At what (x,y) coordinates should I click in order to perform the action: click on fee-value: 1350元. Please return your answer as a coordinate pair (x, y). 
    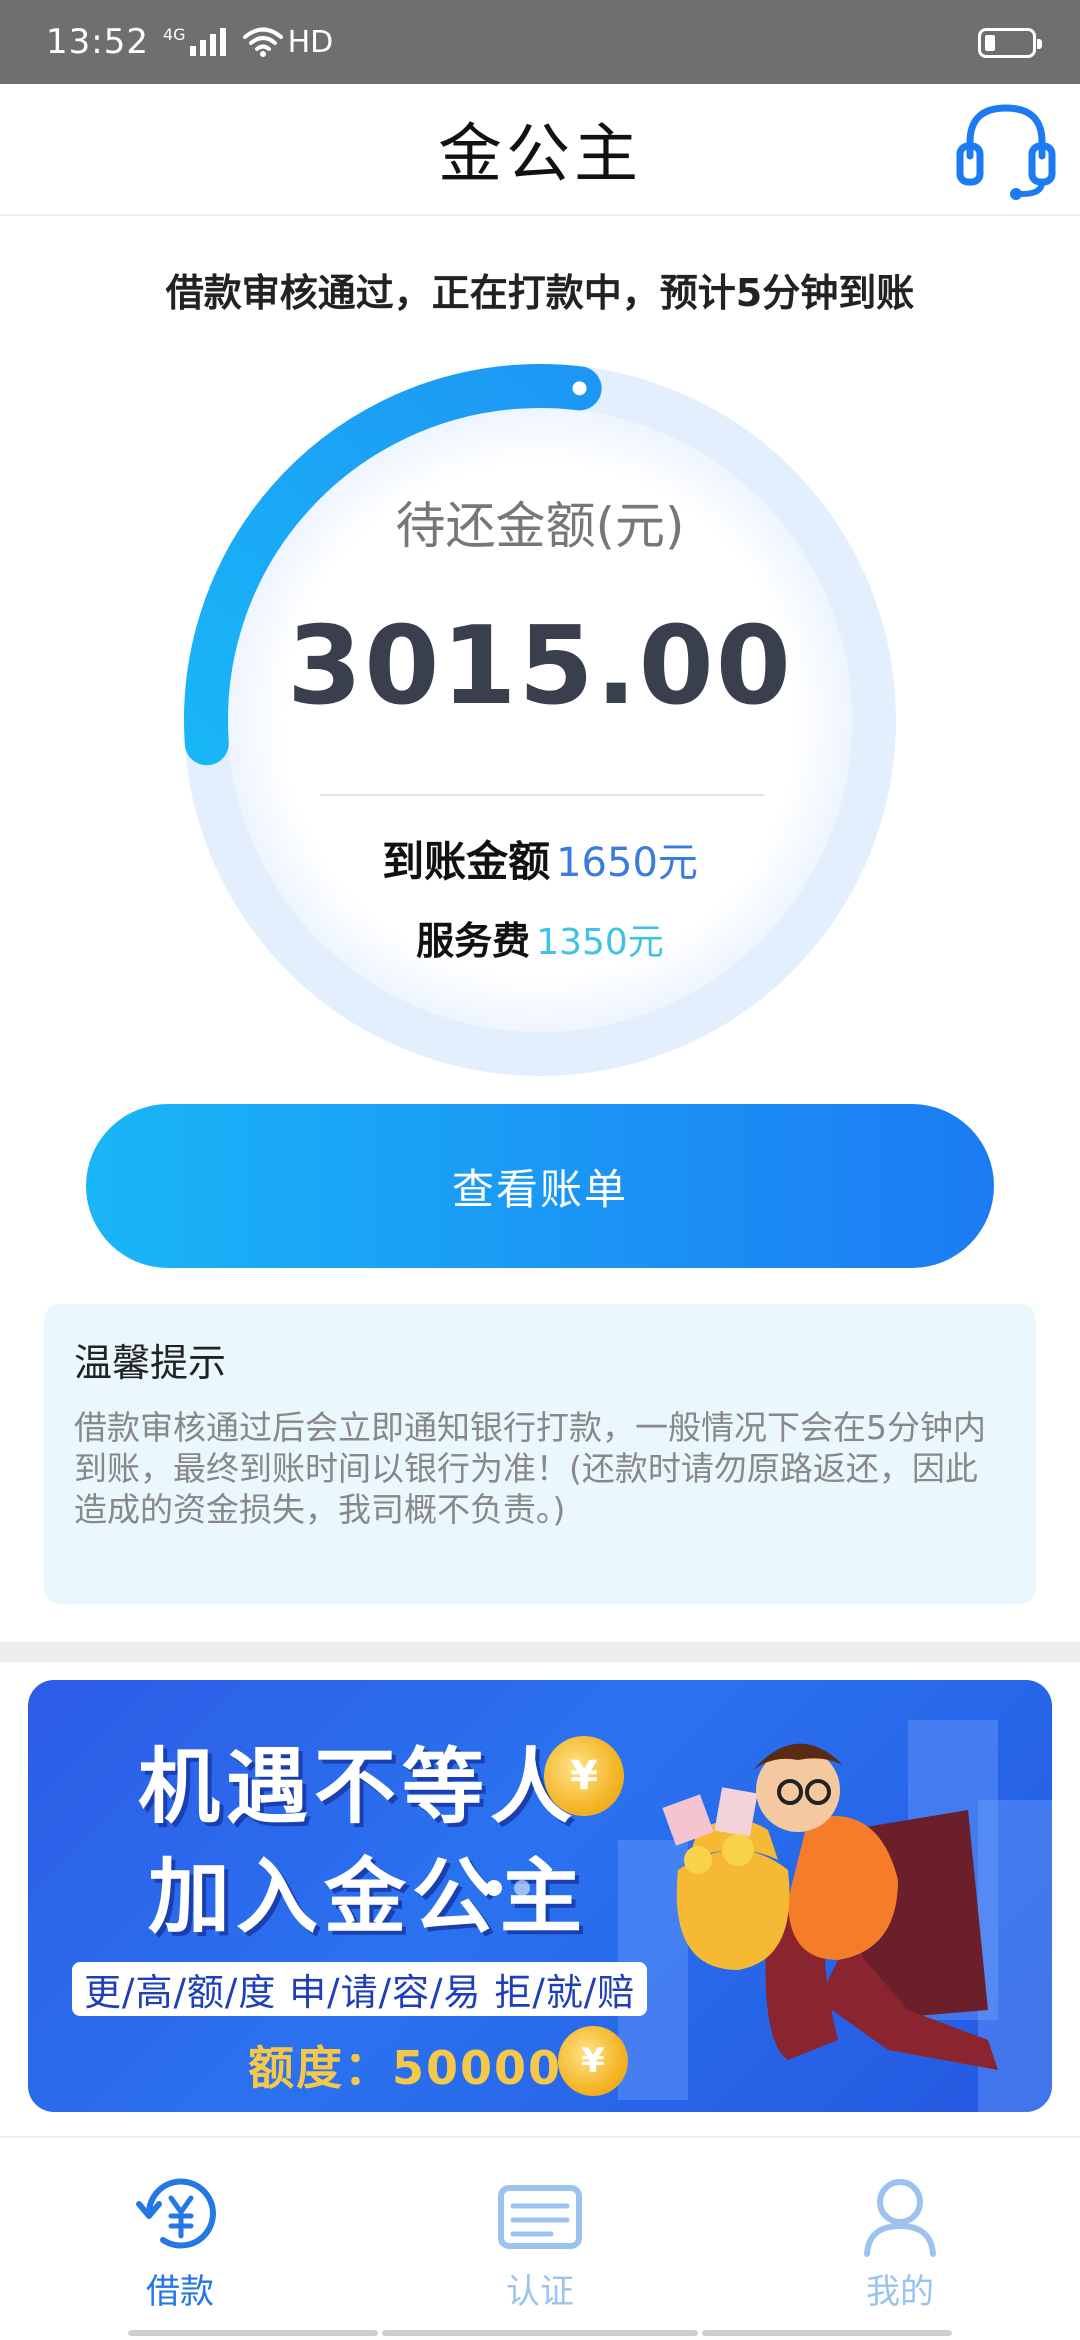
    Looking at the image, I should click on (600, 942).